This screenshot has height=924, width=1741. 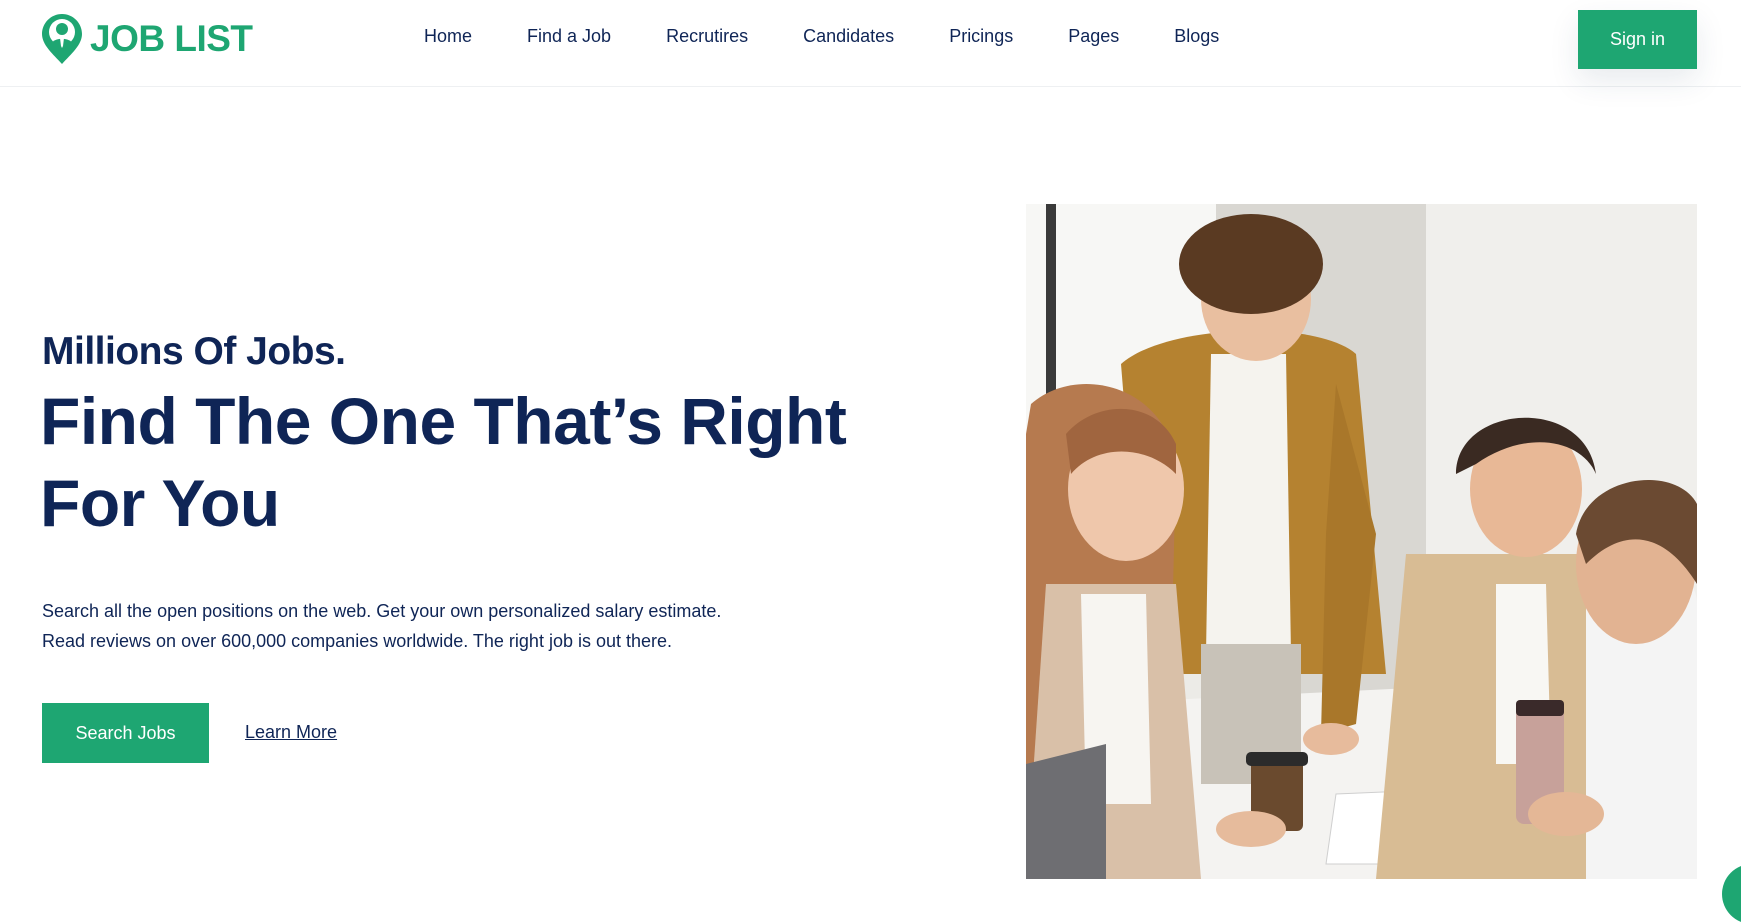 What do you see at coordinates (1637, 39) in the screenshot?
I see `sign-in-button: Sign in` at bounding box center [1637, 39].